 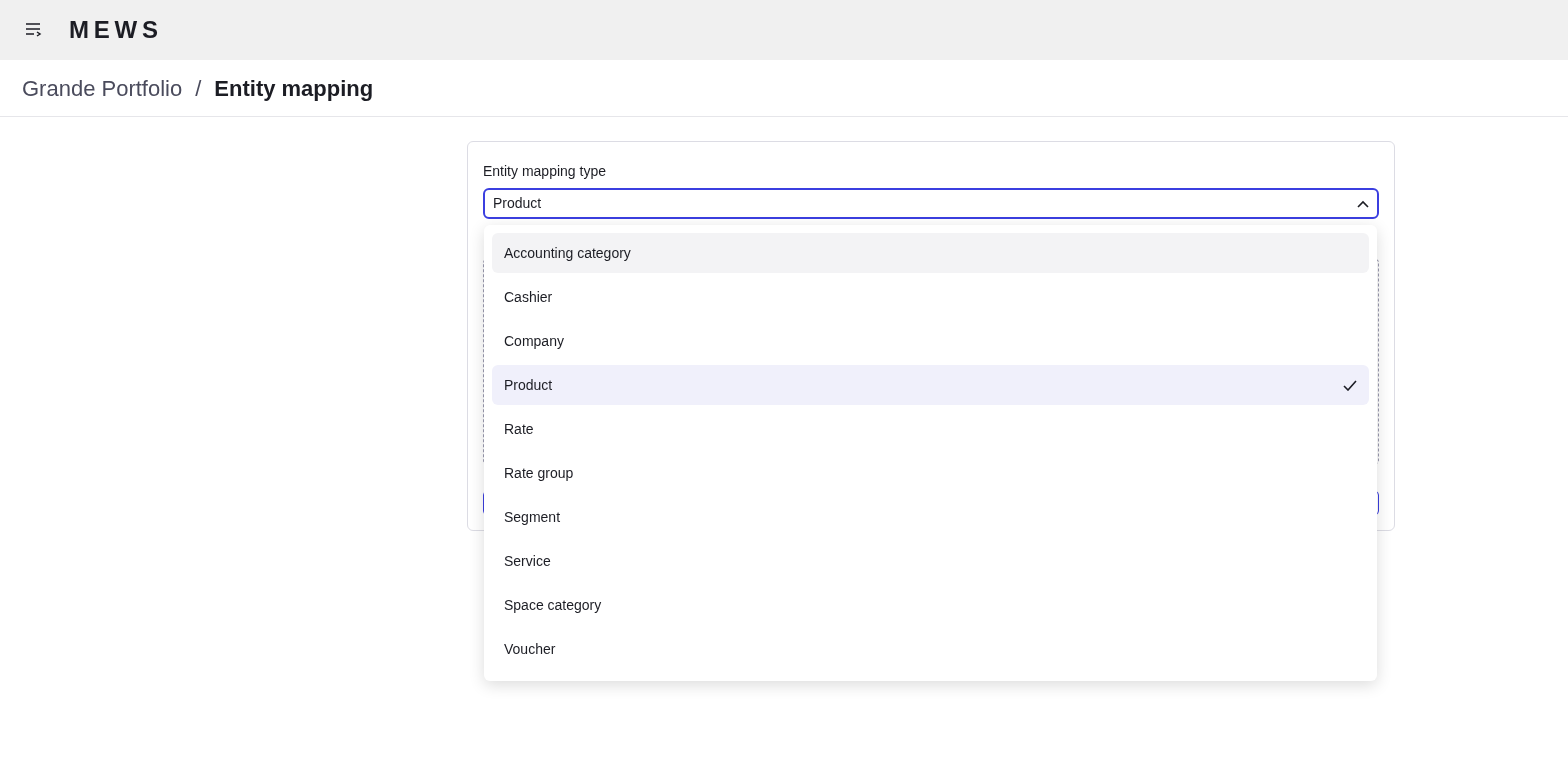 I want to click on dropdown-option: Accounting category, so click(x=930, y=253).